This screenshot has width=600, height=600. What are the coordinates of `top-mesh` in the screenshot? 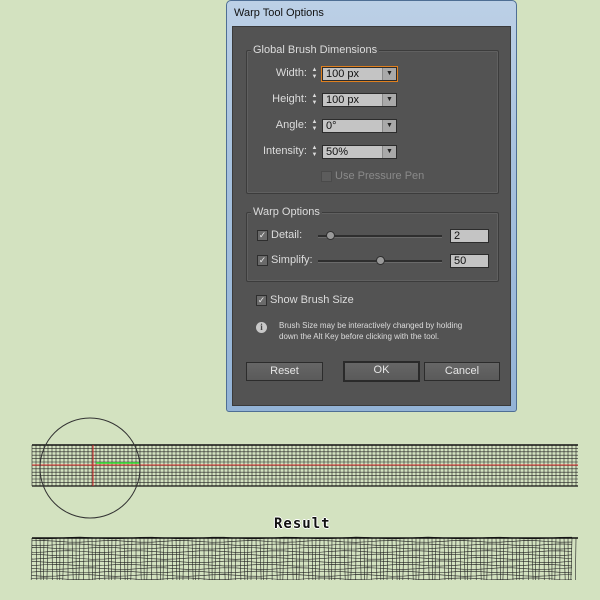 It's located at (304, 465).